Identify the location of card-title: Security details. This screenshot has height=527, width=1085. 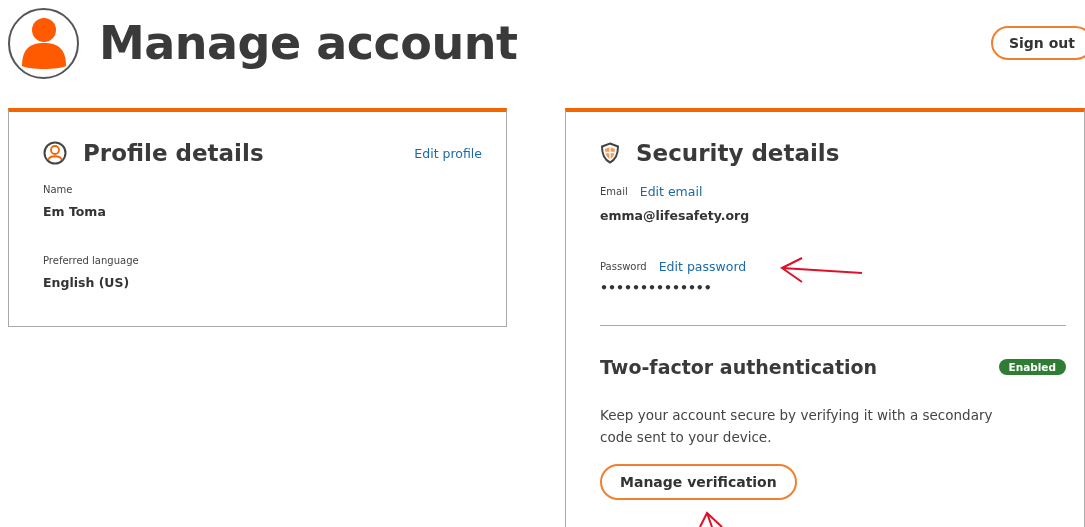
(738, 153).